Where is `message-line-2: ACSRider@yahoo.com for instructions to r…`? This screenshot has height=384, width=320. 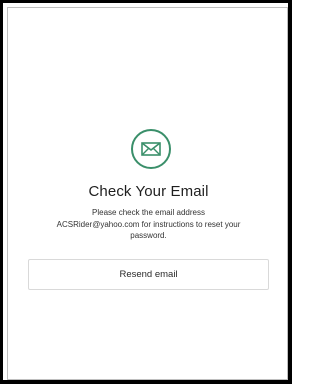 message-line-2: ACSRider@yahoo.com for instructions to r… is located at coordinates (148, 224).